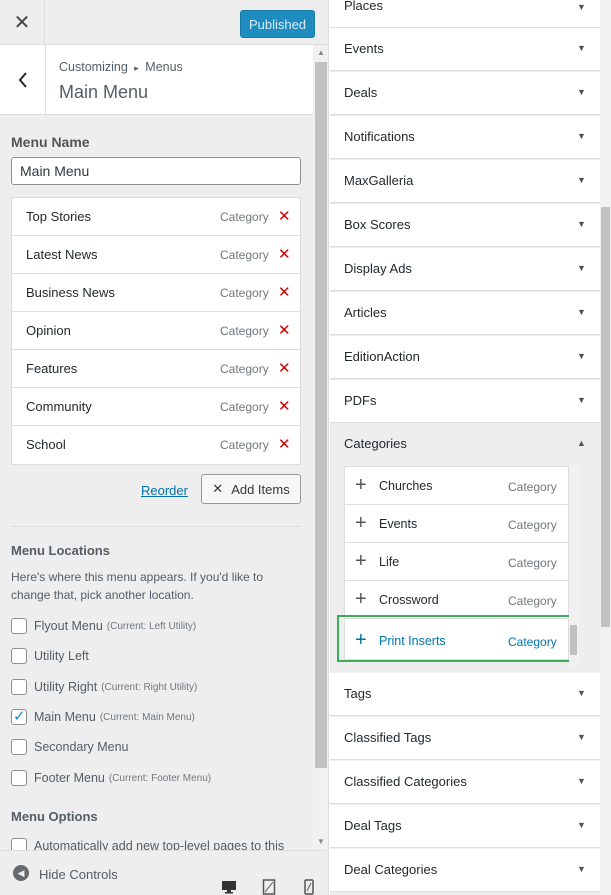  Describe the element at coordinates (103, 626) in the screenshot. I see `location-option: Flyout Menu (Current: Left Utility)` at that location.